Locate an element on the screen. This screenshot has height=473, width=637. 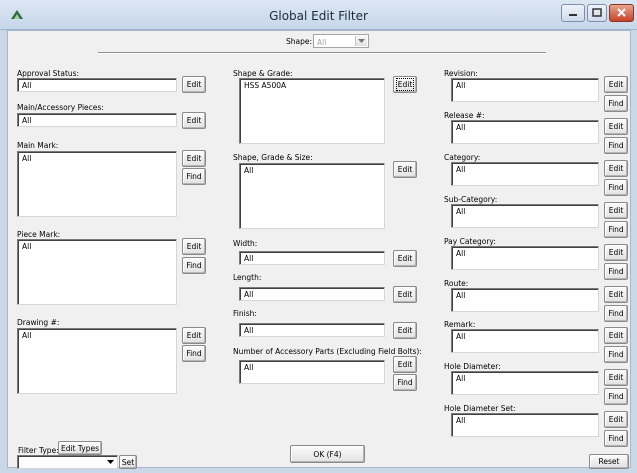
hole-diameter-set-label: Hole Diameter Set: is located at coordinates (480, 408).